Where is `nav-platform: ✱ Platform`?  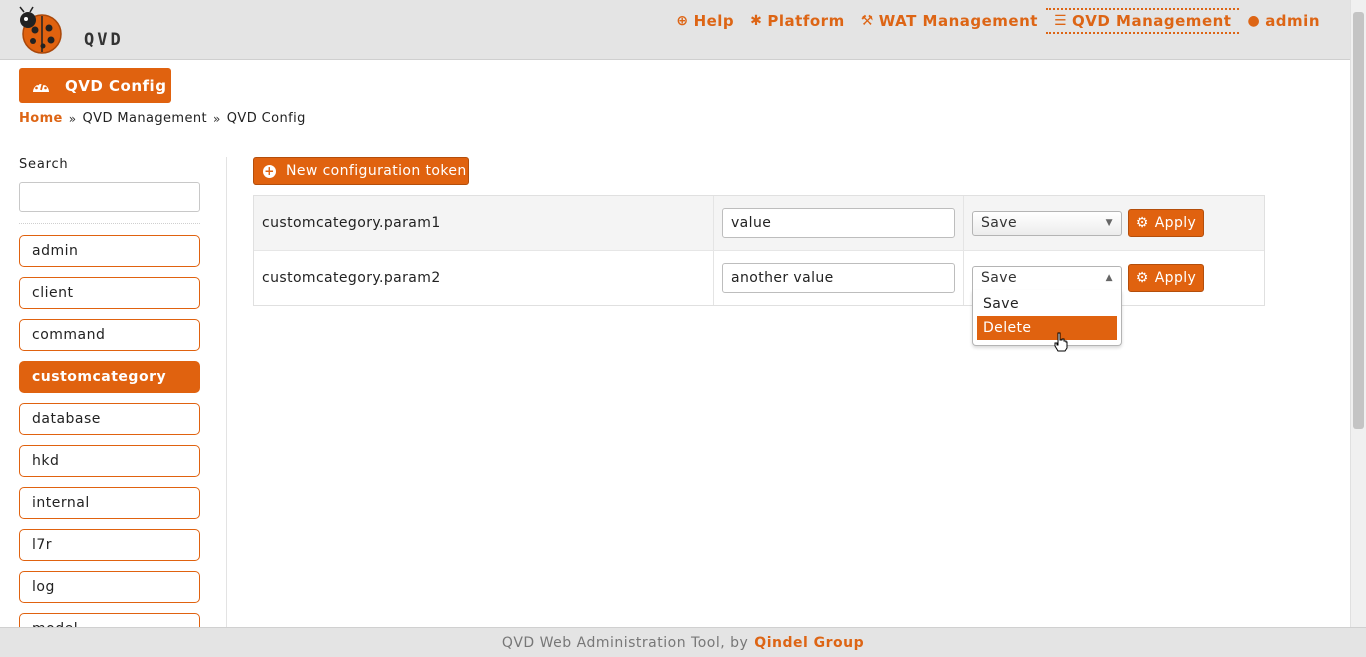 nav-platform: ✱ Platform is located at coordinates (797, 21).